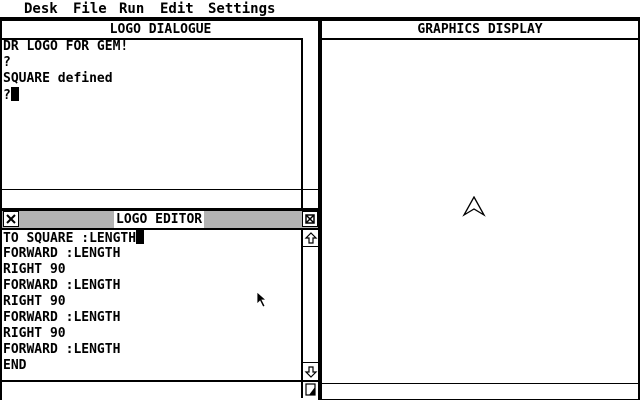 This screenshot has width=640, height=400. What do you see at coordinates (131, 9) in the screenshot?
I see `menu-run: Run` at bounding box center [131, 9].